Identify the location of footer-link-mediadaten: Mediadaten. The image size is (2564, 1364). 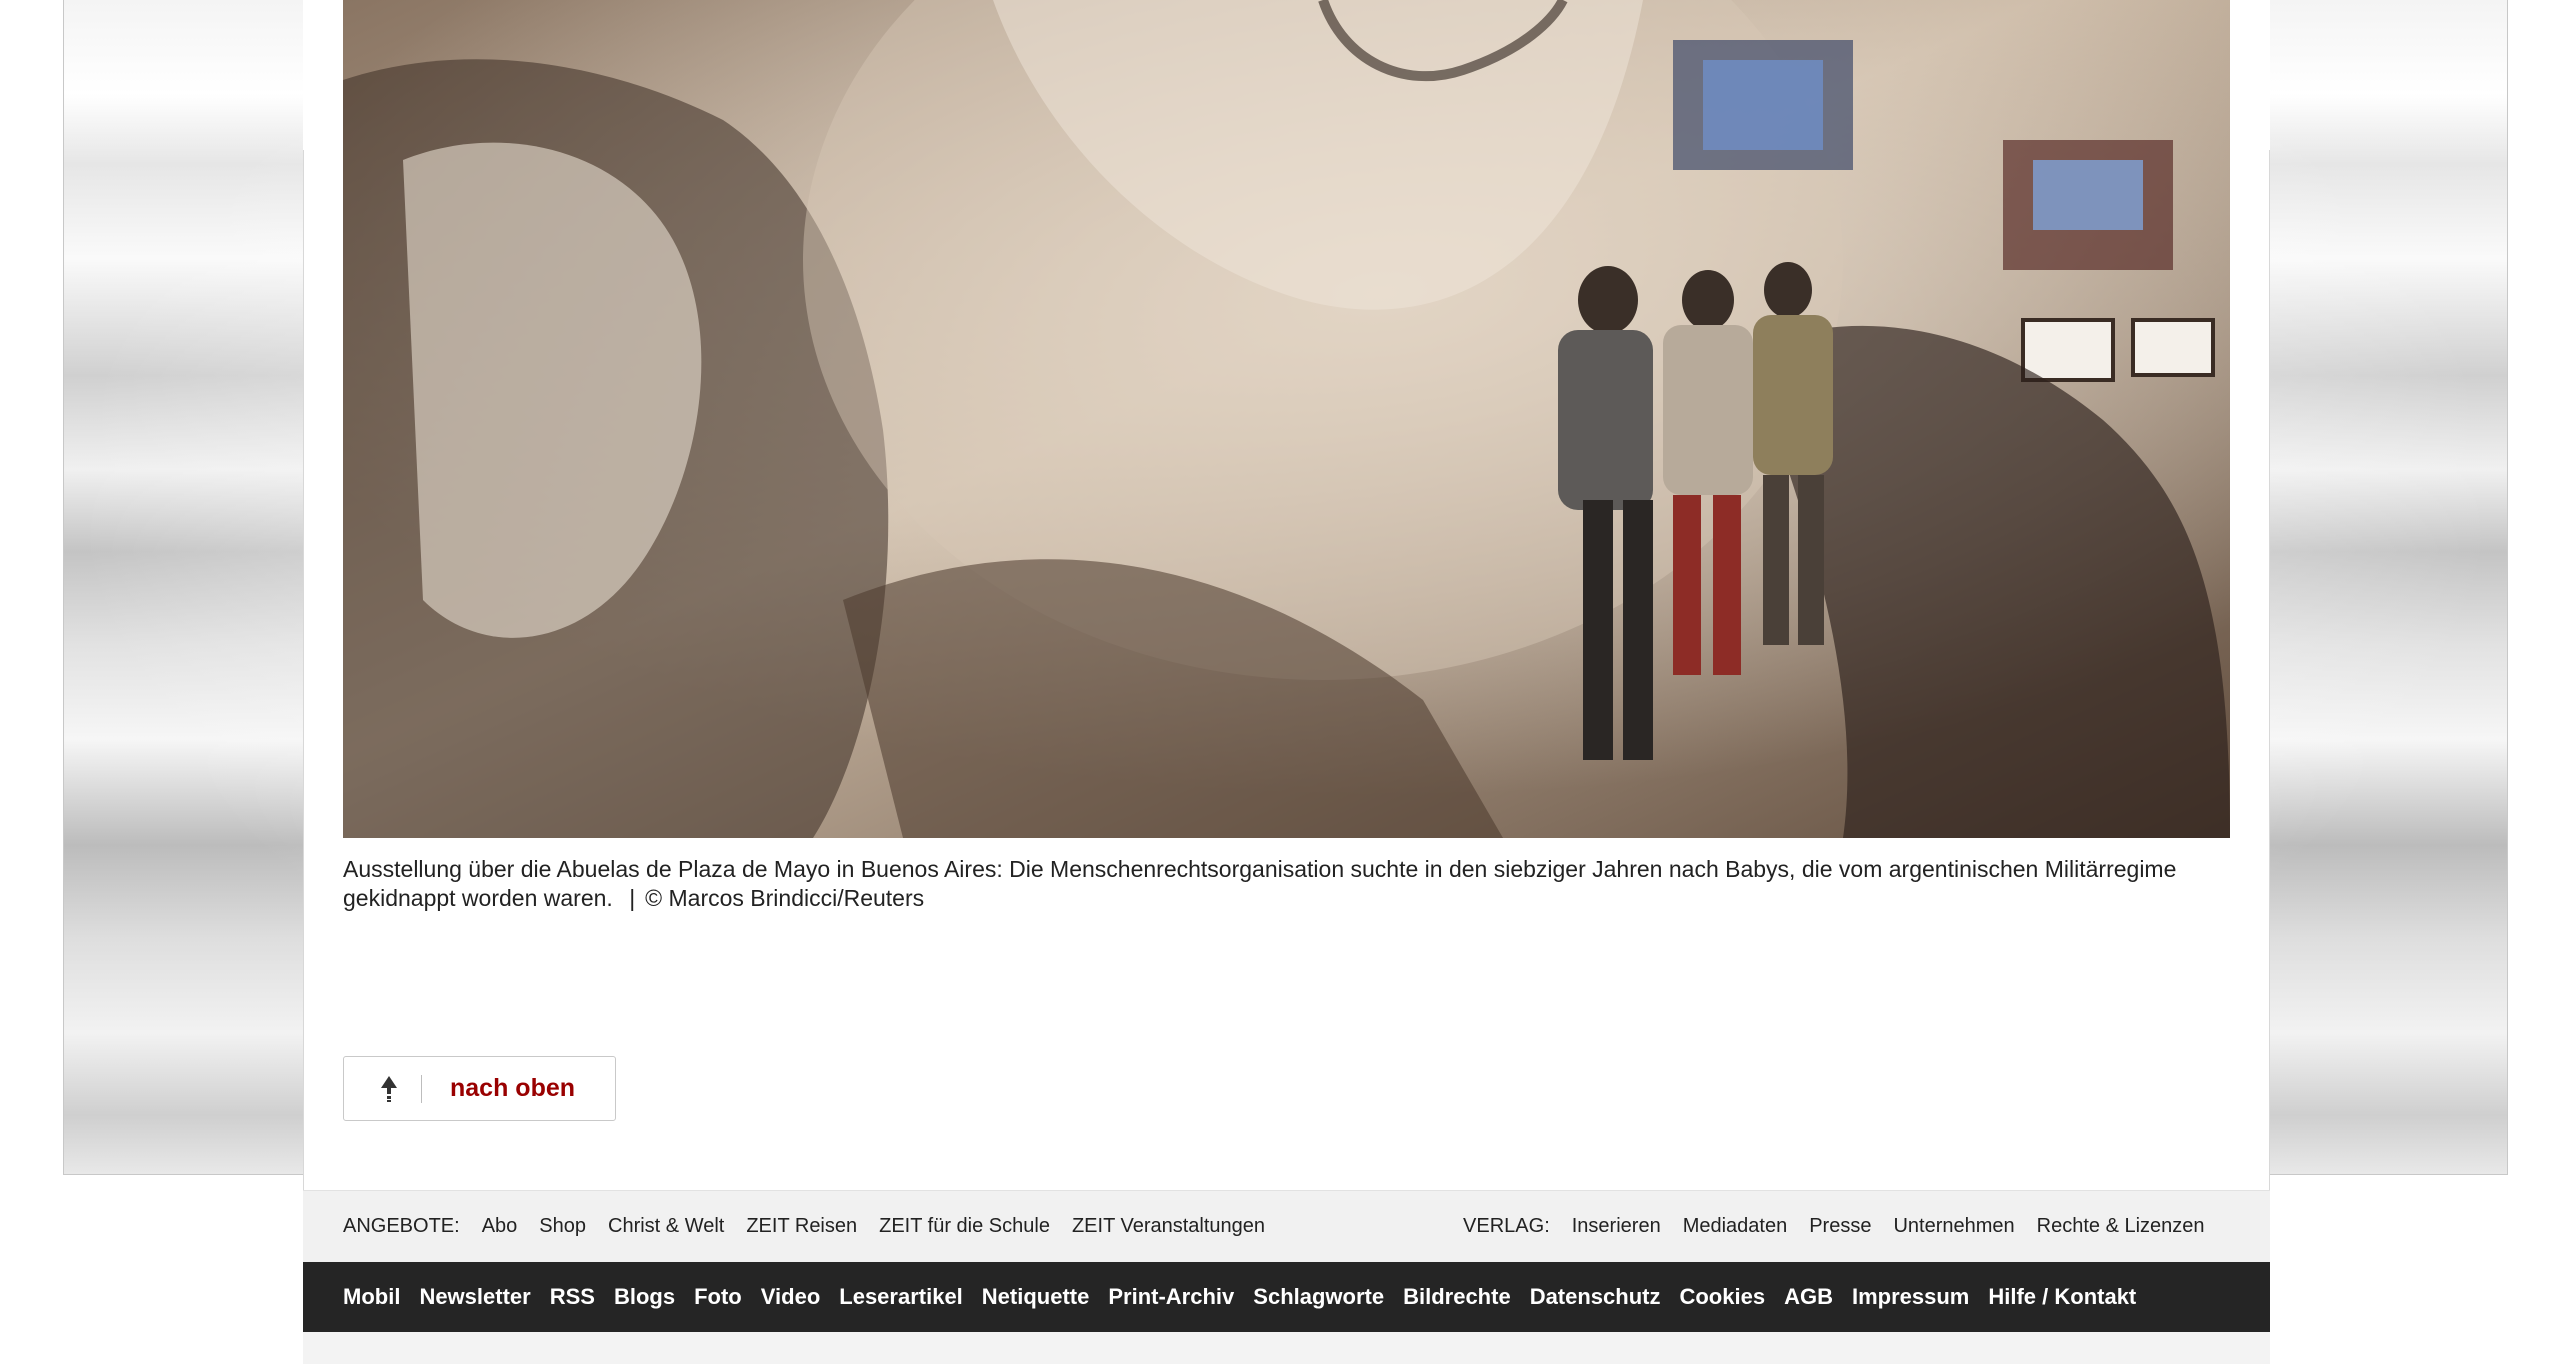
(1735, 1226).